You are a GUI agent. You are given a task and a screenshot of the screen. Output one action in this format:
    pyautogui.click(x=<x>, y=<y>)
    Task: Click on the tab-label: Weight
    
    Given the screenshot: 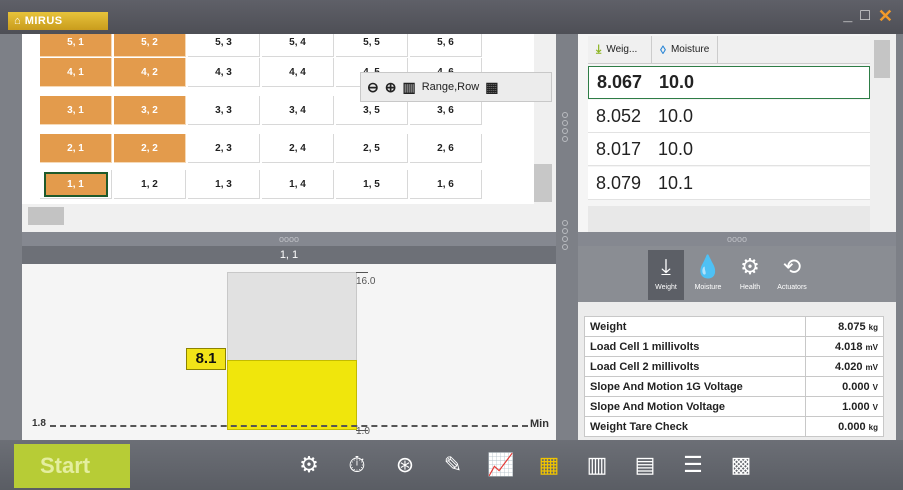 What is the action you would take?
    pyautogui.click(x=666, y=287)
    